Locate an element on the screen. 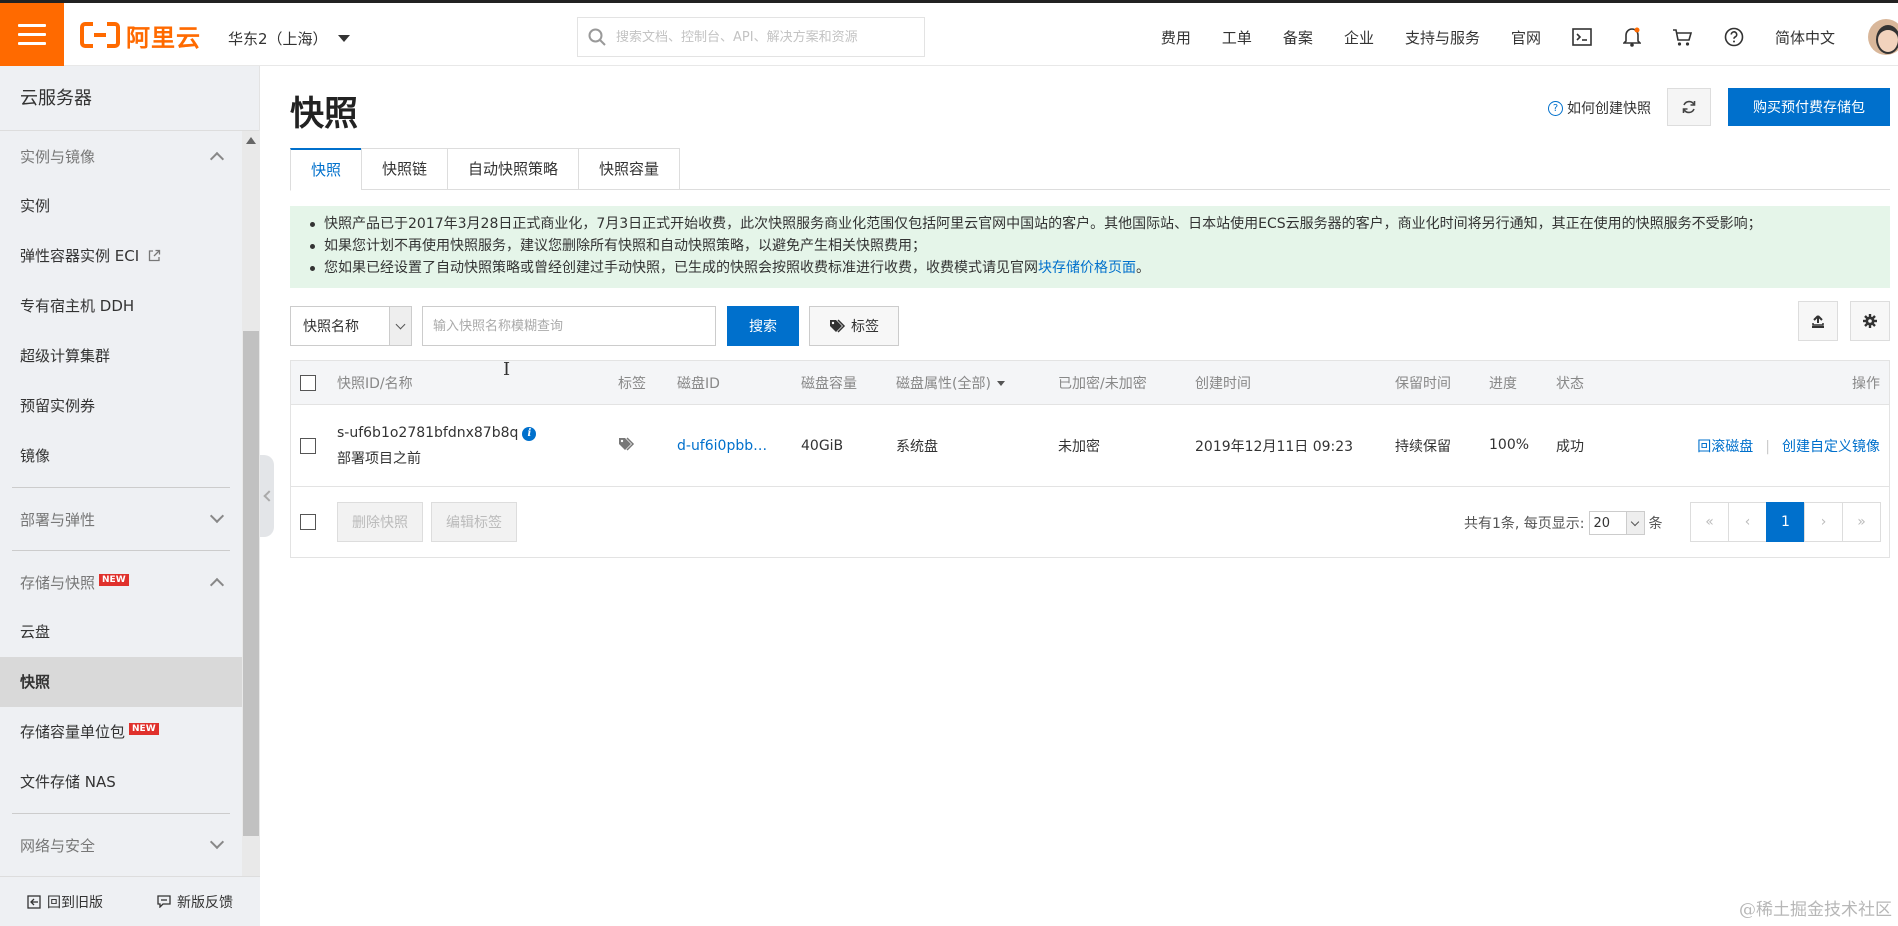 Image resolution: width=1898 pixels, height=926 pixels. global-search is located at coordinates (751, 37).